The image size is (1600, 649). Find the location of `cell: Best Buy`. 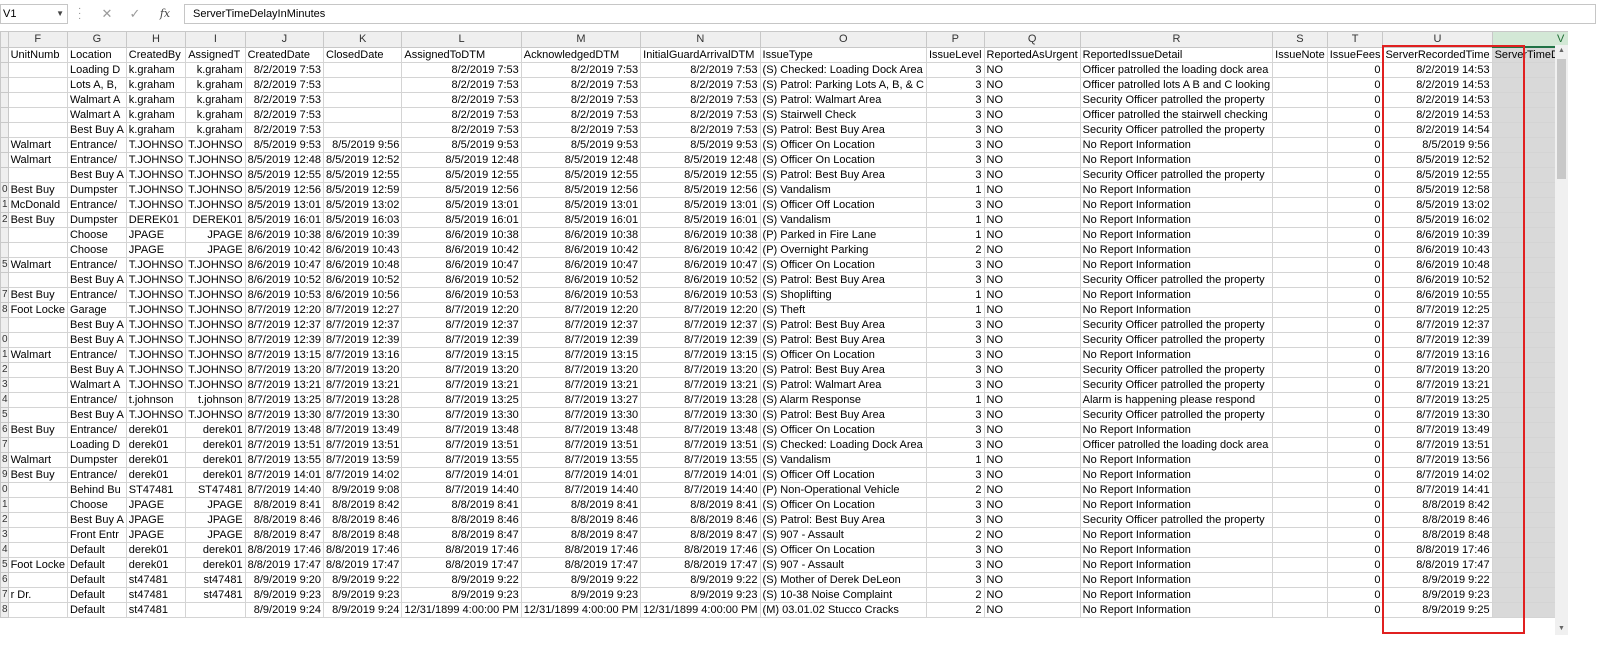

cell: Best Buy is located at coordinates (37, 295).